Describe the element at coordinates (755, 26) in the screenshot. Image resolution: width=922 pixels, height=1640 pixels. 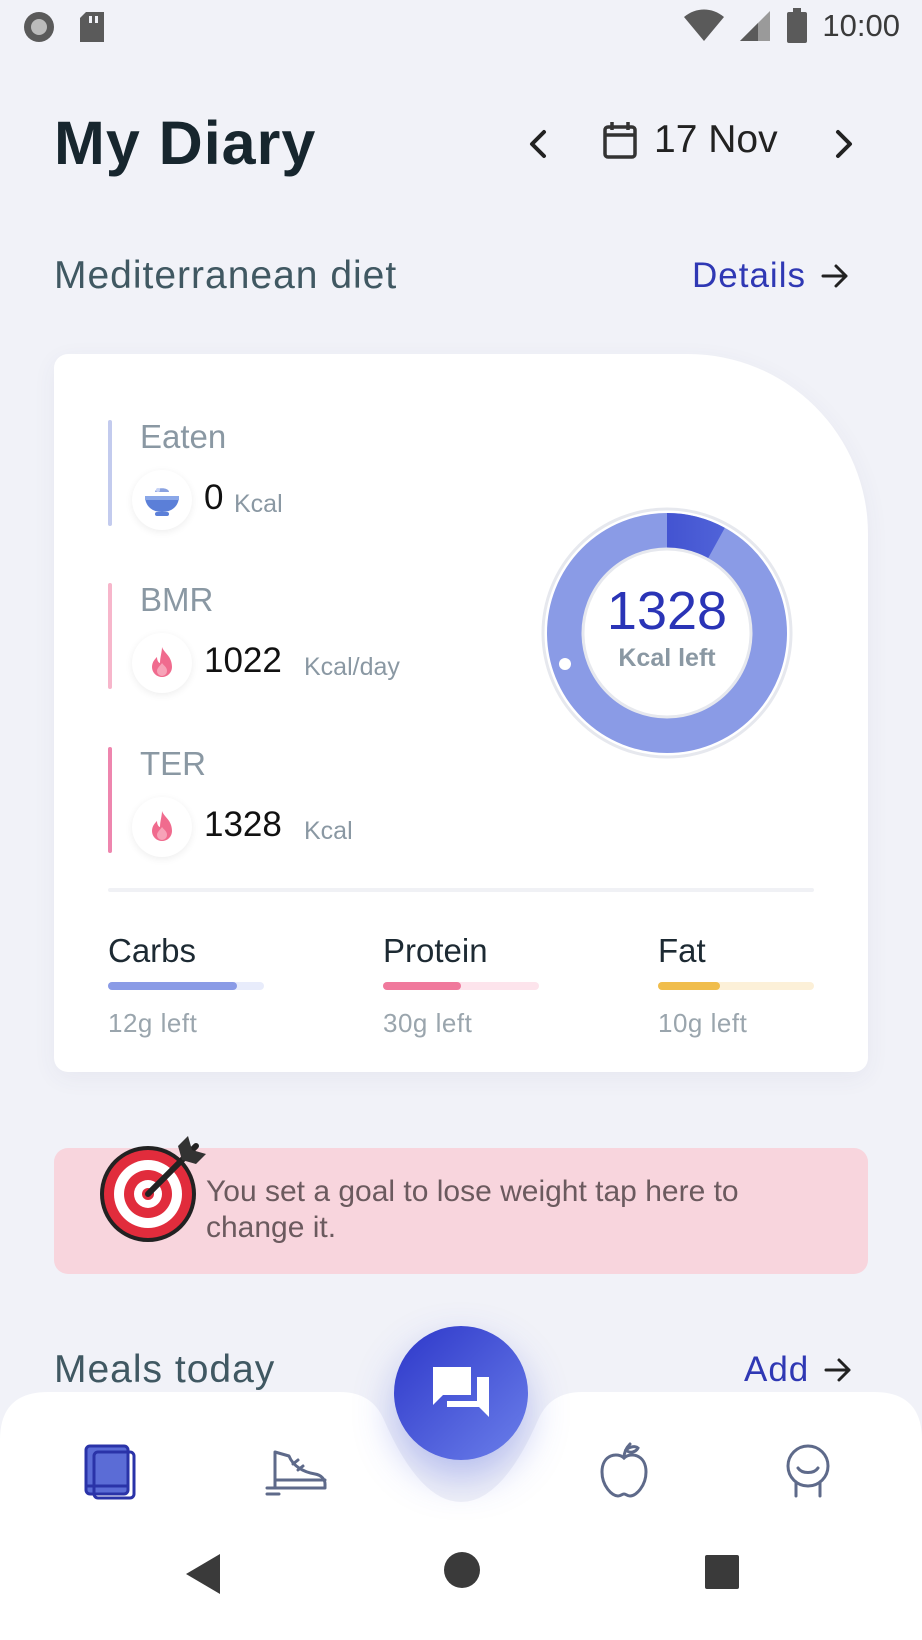
I see `signal-icon` at that location.